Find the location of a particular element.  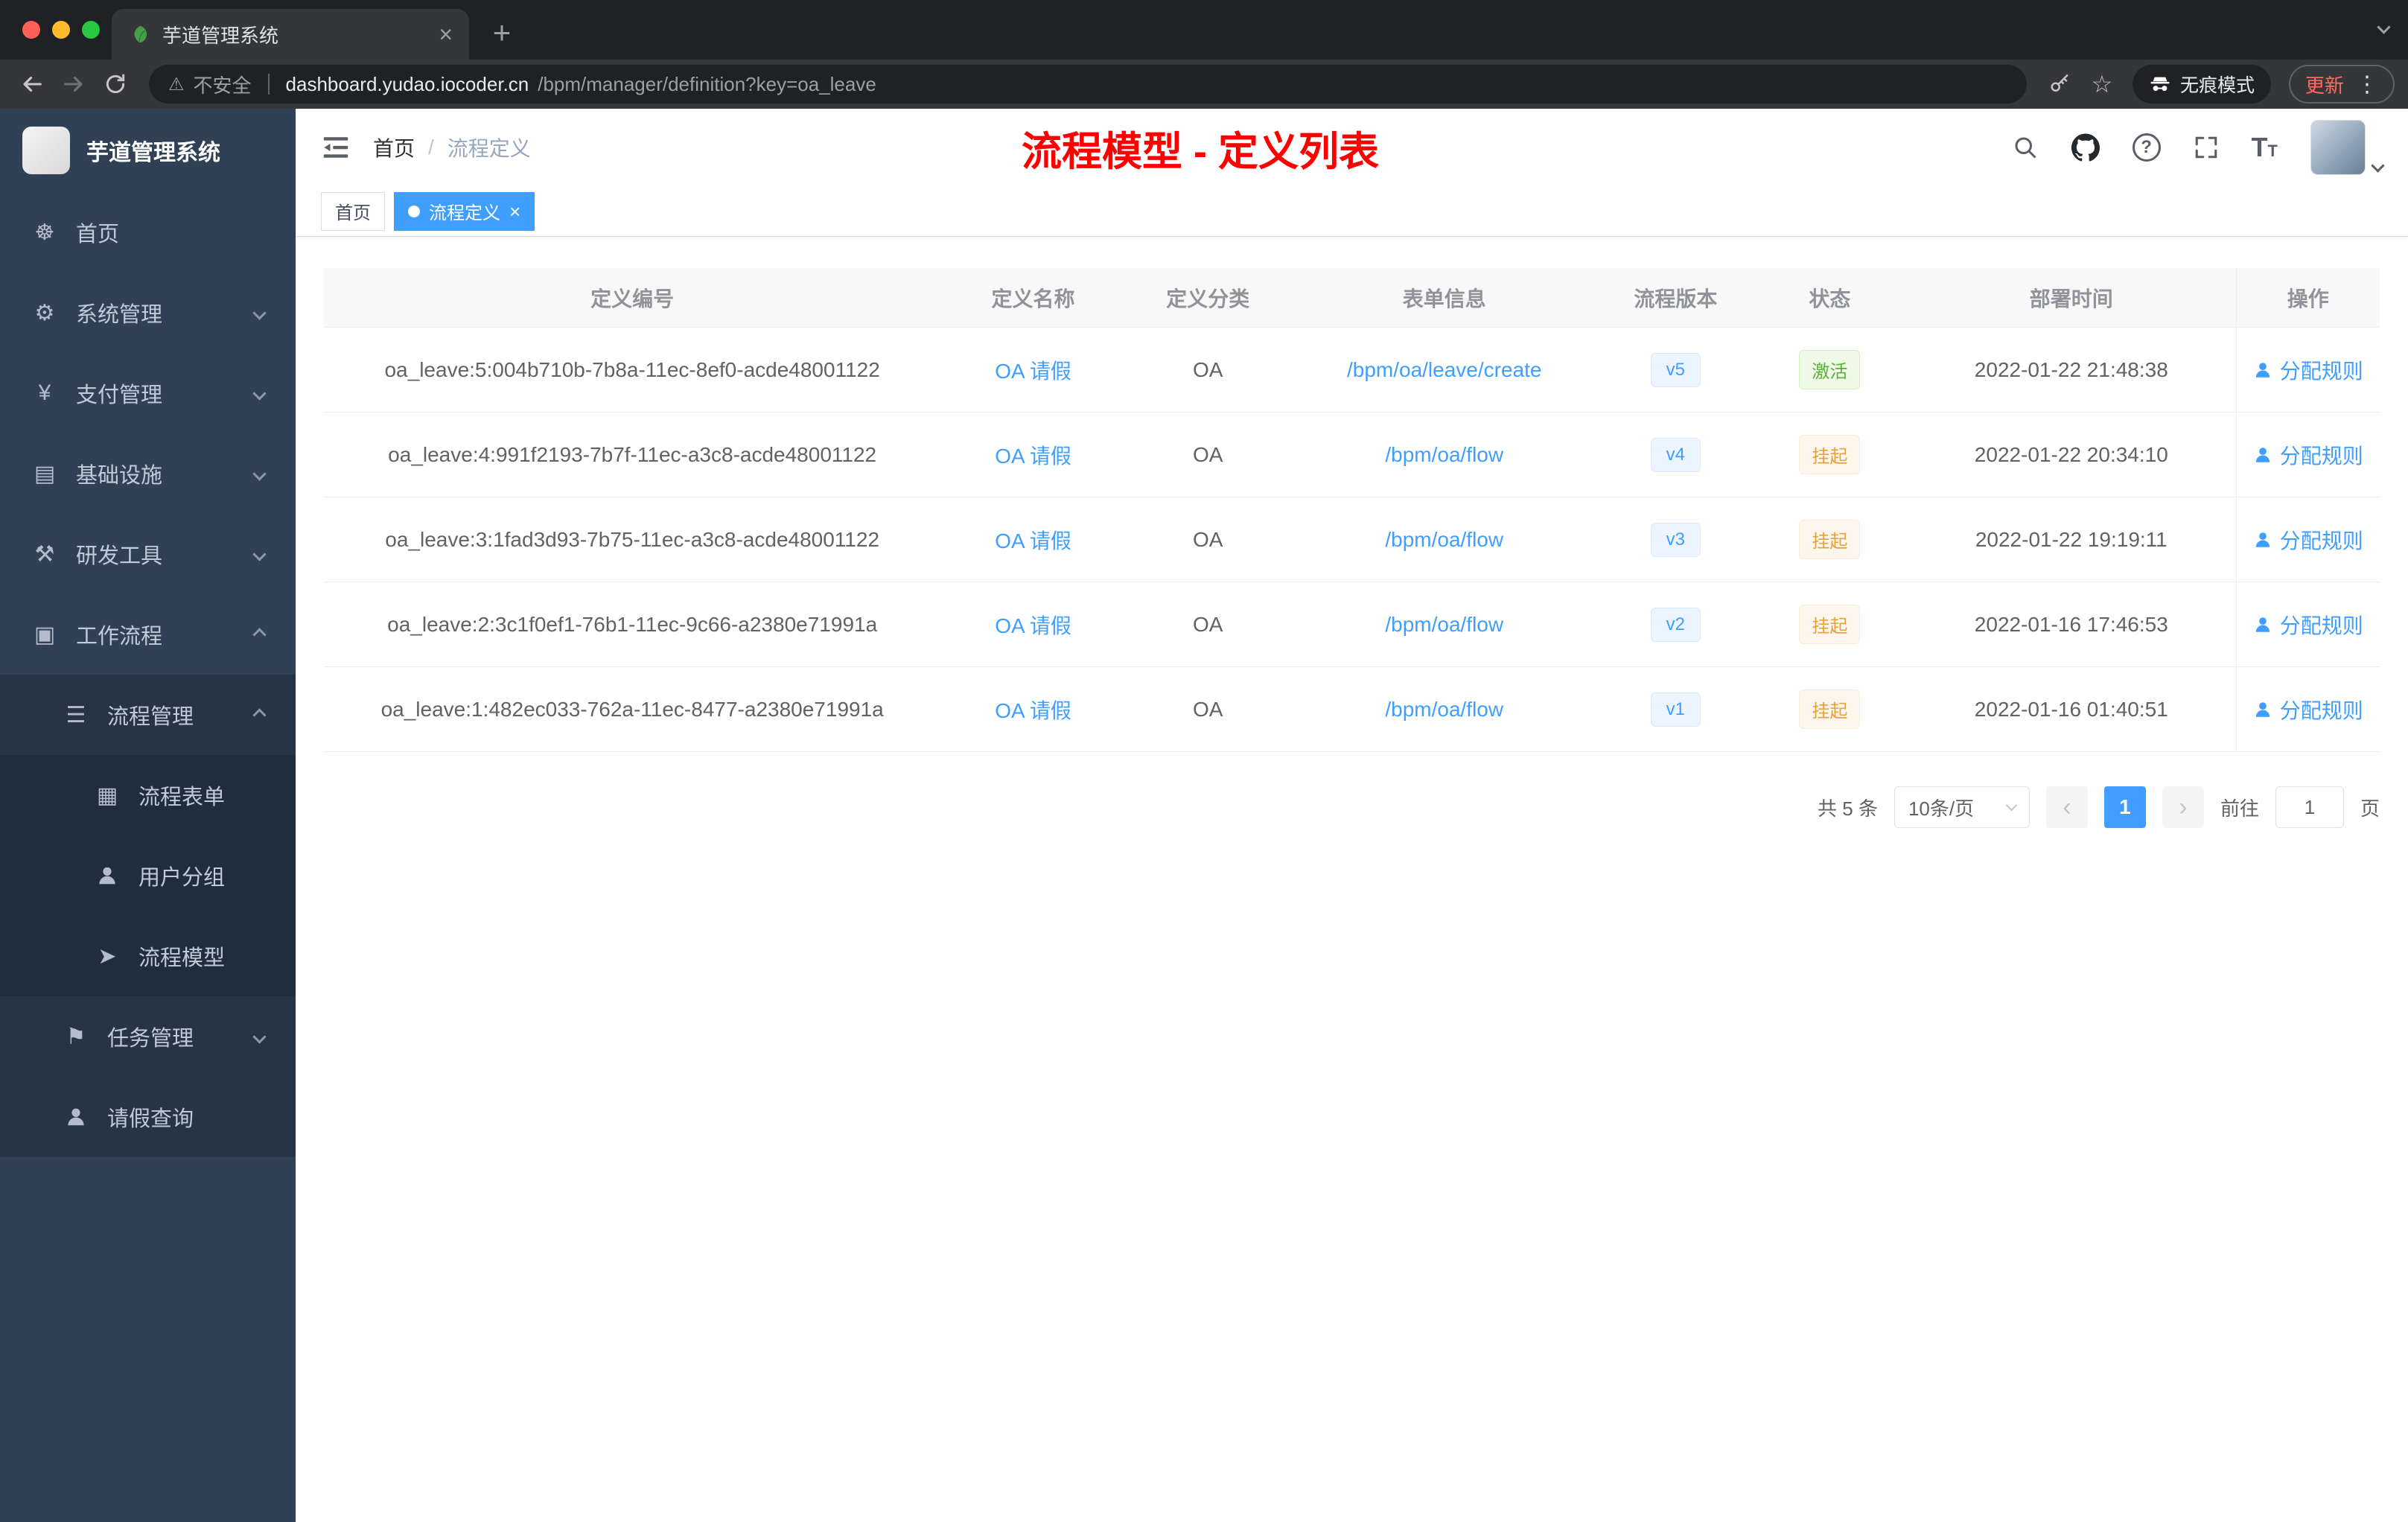

tab-search-icon is located at coordinates (2384, 27).